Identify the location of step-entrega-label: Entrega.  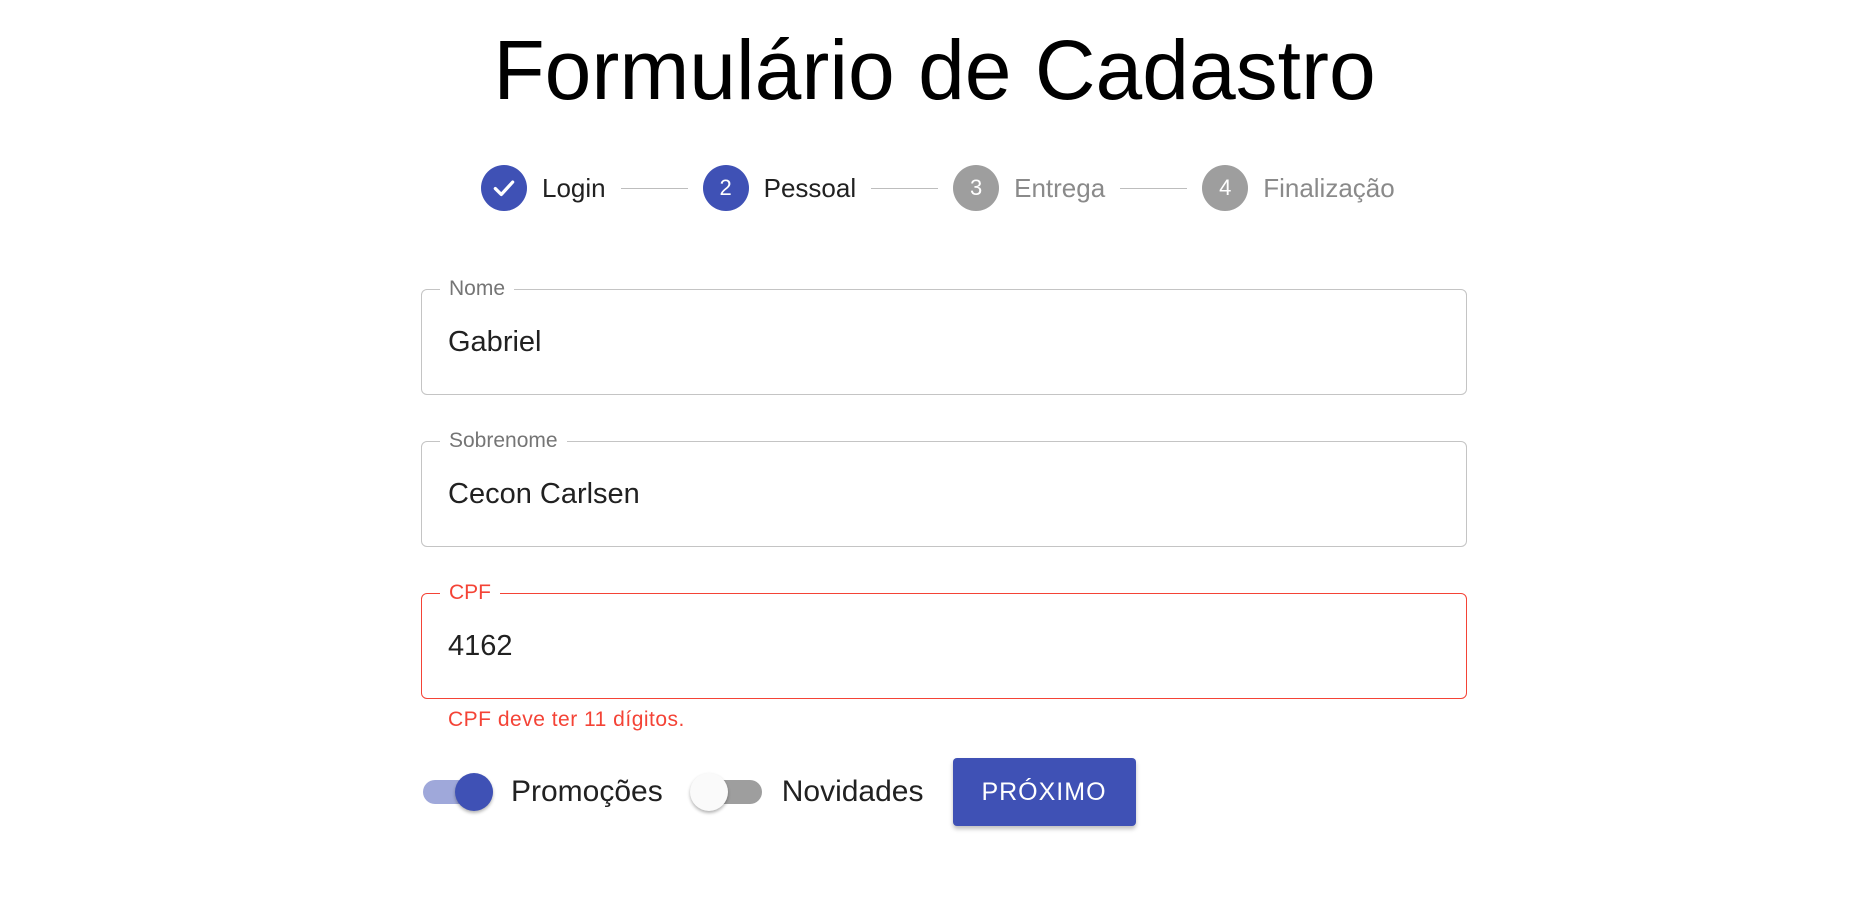
(1060, 187).